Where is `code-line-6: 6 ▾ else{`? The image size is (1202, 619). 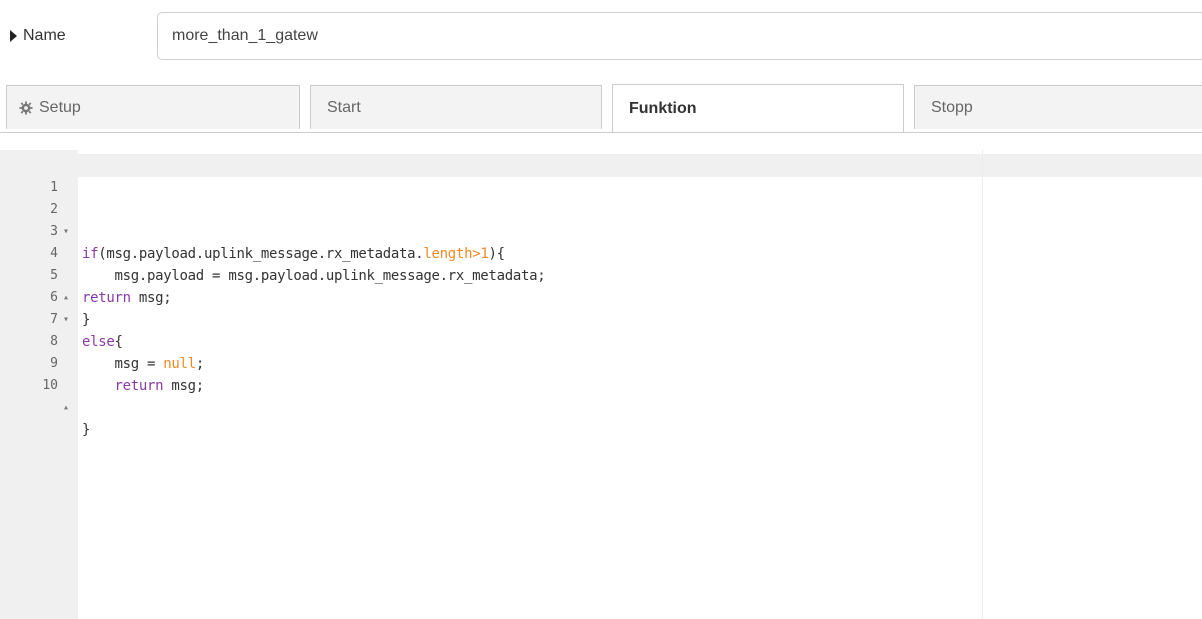 code-line-6: 6 ▾ else{ is located at coordinates (61, 307).